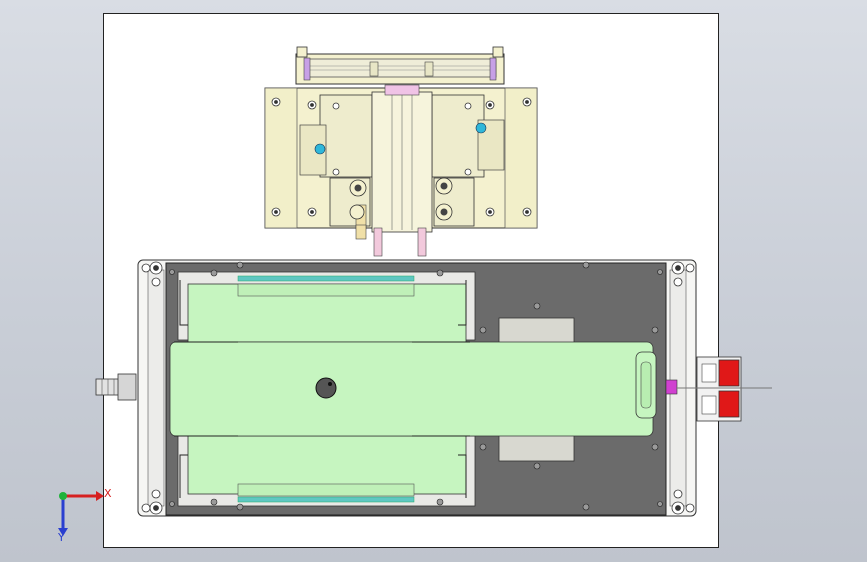  I want to click on left-cylinder-block, so click(346, 136).